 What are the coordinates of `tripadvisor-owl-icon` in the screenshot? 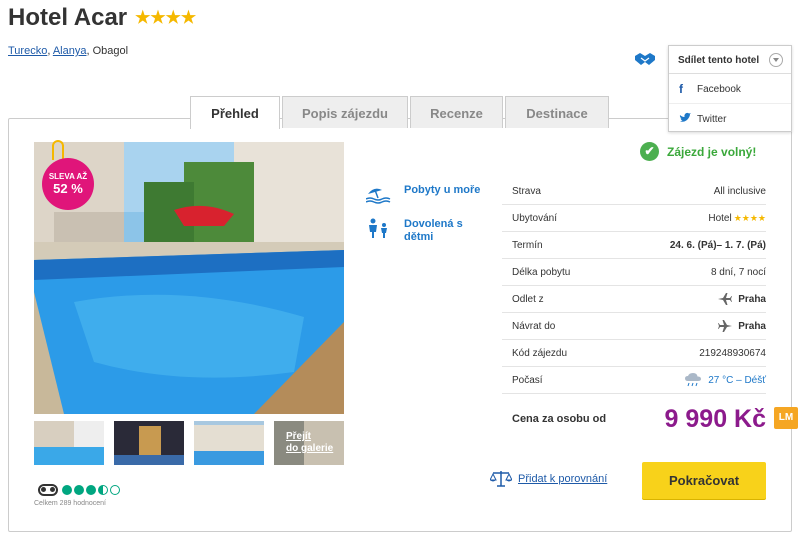 It's located at (48, 490).